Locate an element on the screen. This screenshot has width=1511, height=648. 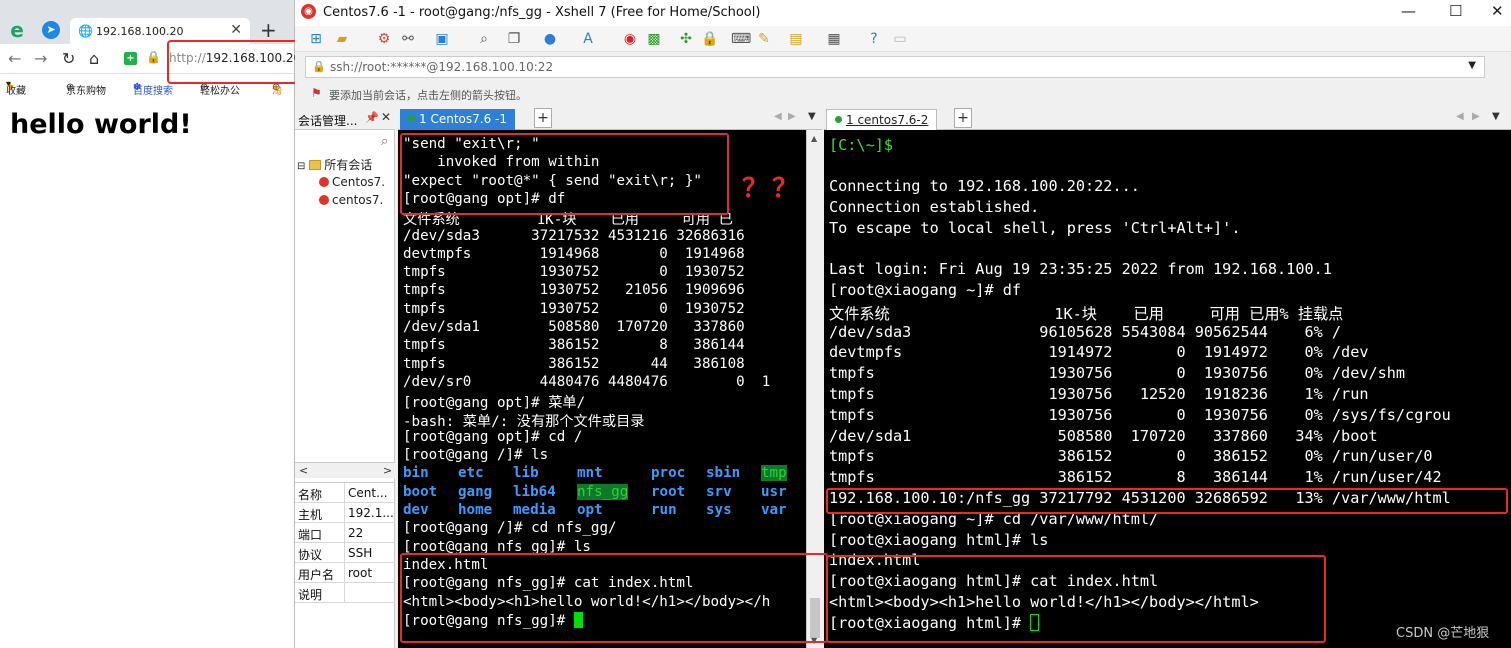
session-address: ssh://root:******@192.168.100.10:22 is located at coordinates (442, 67).